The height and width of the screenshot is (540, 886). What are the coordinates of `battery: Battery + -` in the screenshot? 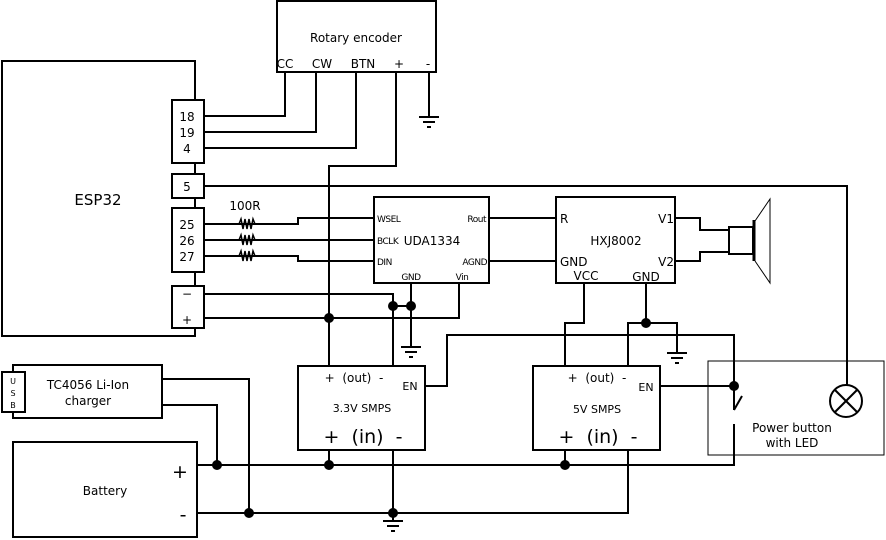 It's located at (105, 489).